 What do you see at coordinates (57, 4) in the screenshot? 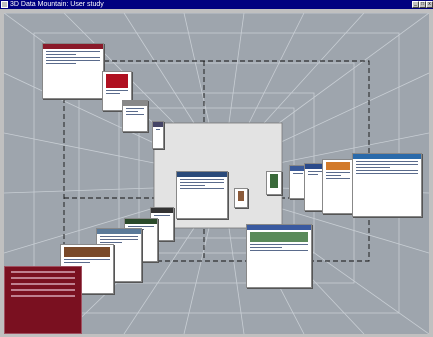
I see `window-title: 3D Data Mountain: User study` at bounding box center [57, 4].